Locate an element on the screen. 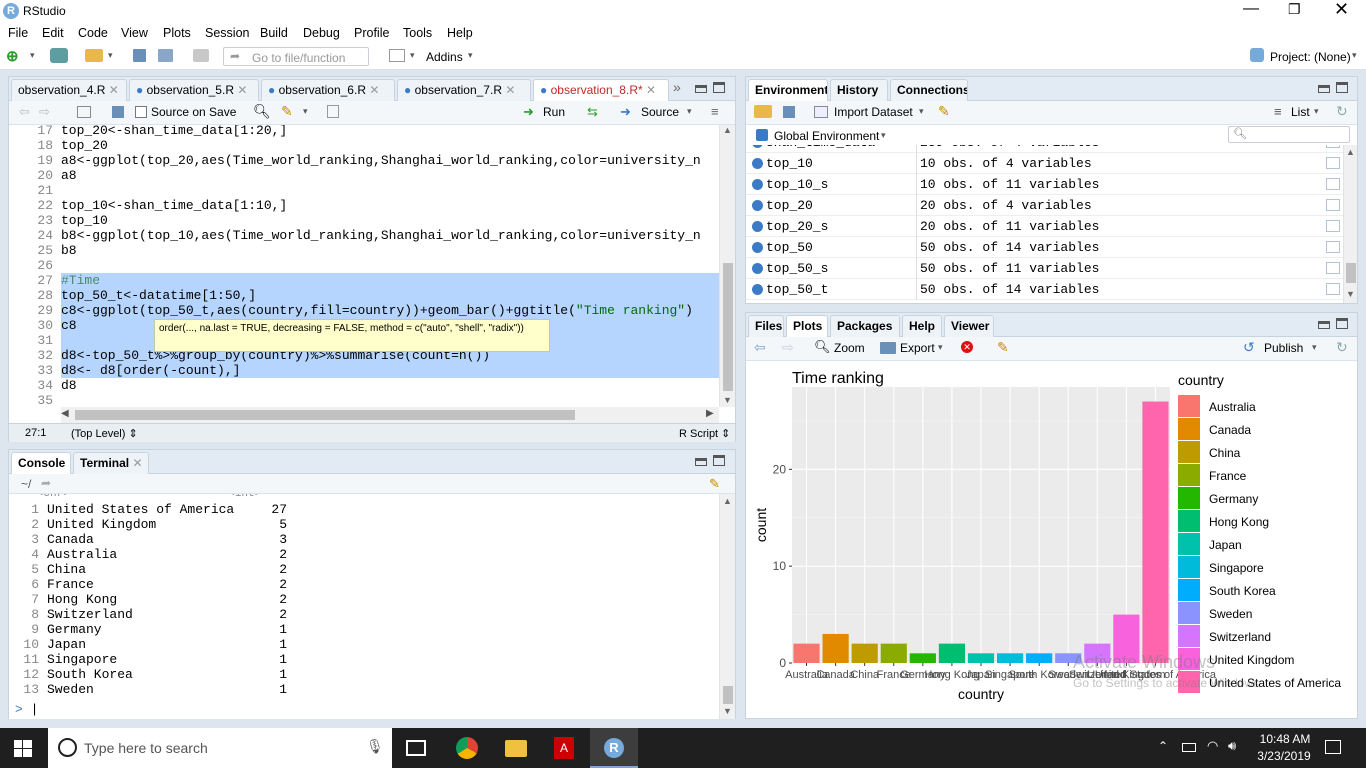 This screenshot has height=768, width=1366. menu-help: Help is located at coordinates (460, 33).